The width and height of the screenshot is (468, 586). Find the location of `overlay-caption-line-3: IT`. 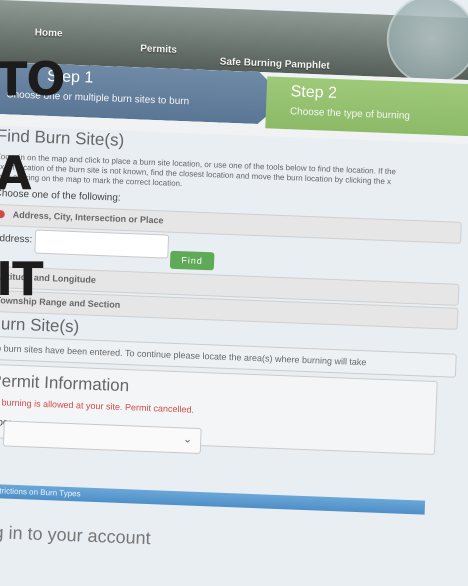

overlay-caption-line-3: IT is located at coordinates (21, 279).